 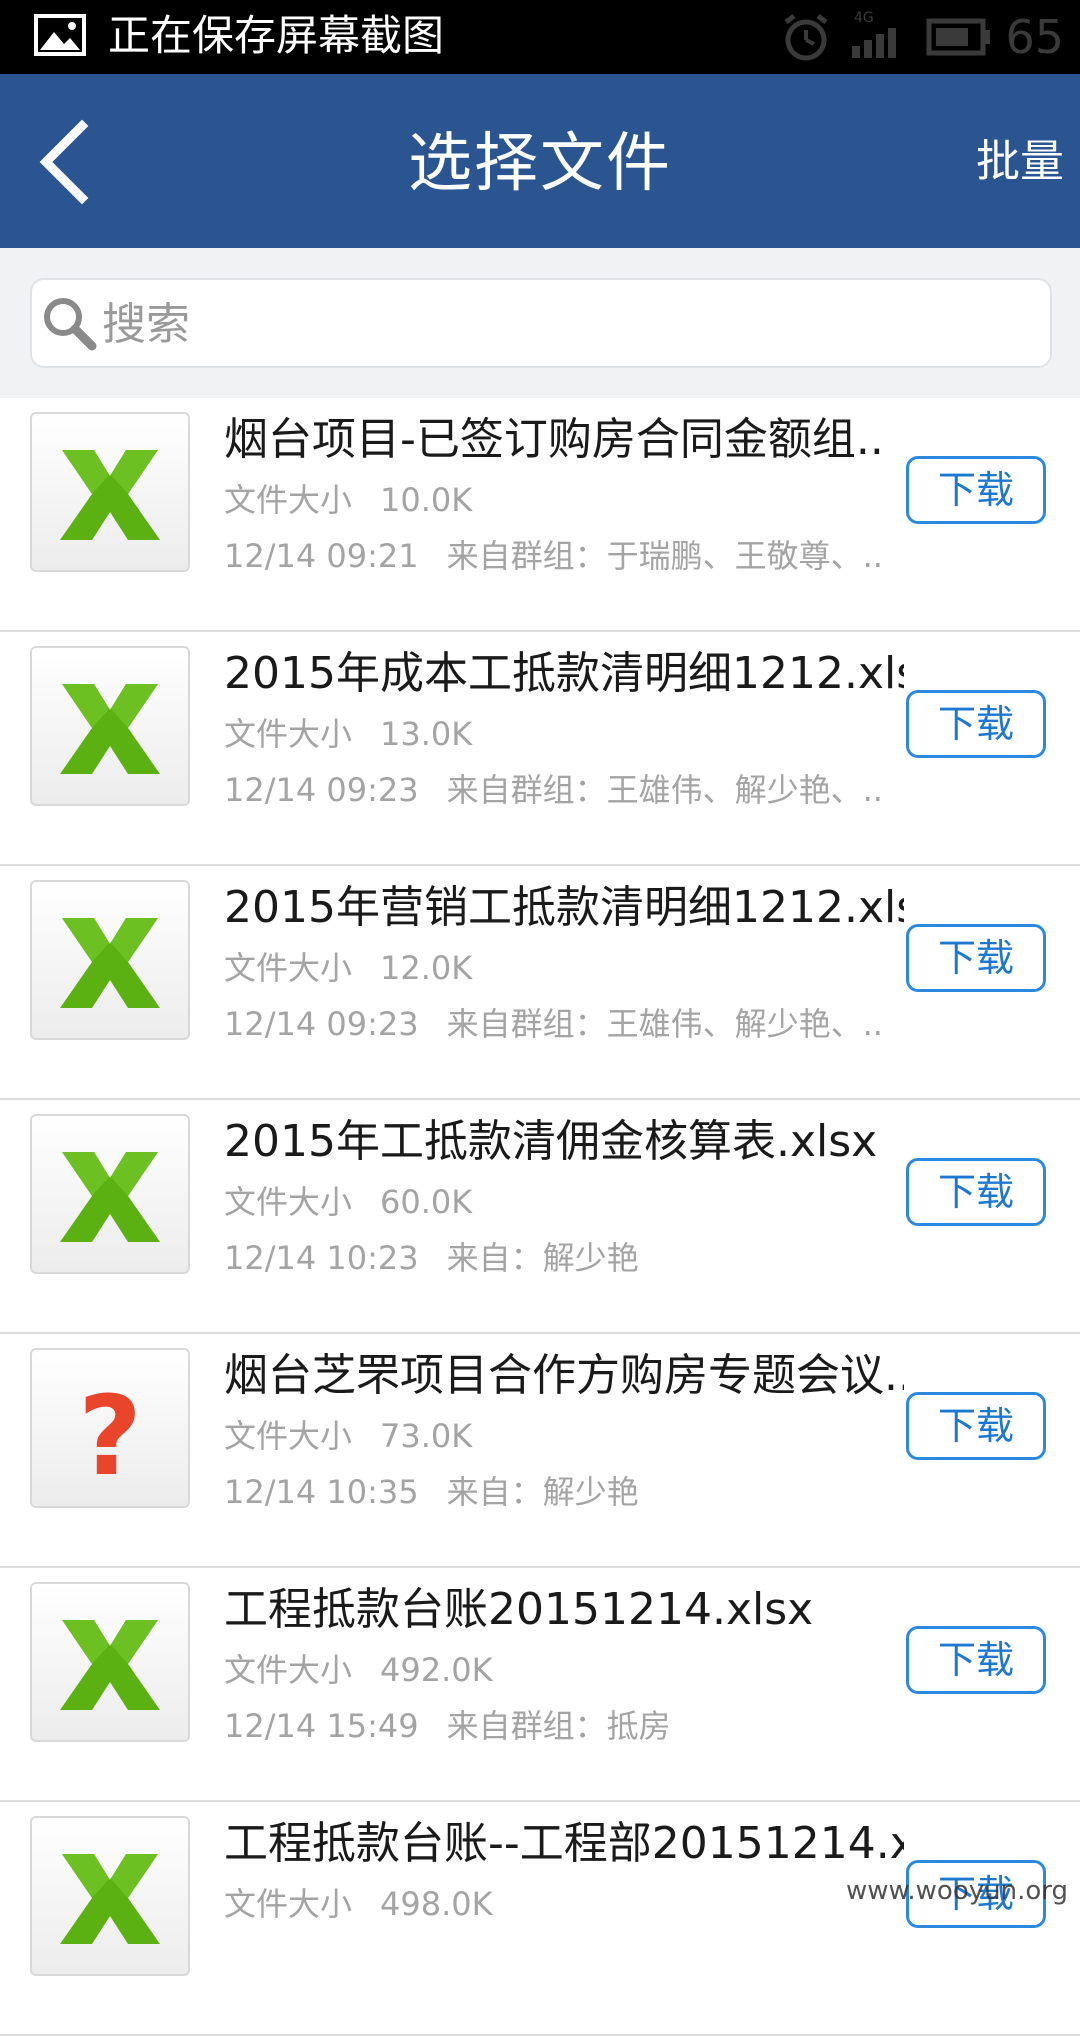 What do you see at coordinates (874, 43) in the screenshot?
I see `signal-icon` at bounding box center [874, 43].